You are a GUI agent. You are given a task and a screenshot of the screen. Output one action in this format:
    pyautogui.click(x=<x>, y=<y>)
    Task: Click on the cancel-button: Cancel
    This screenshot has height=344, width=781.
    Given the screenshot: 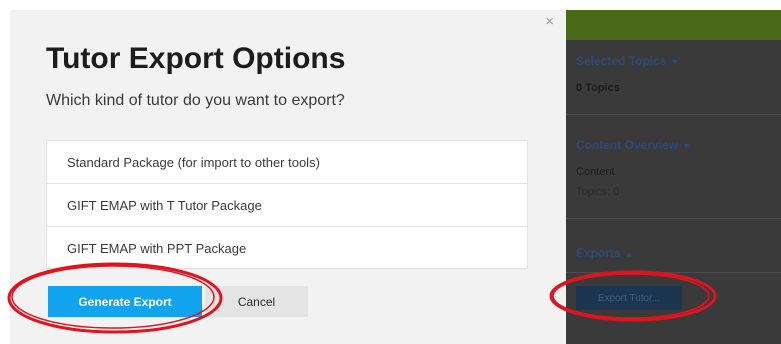 What is the action you would take?
    pyautogui.click(x=256, y=301)
    